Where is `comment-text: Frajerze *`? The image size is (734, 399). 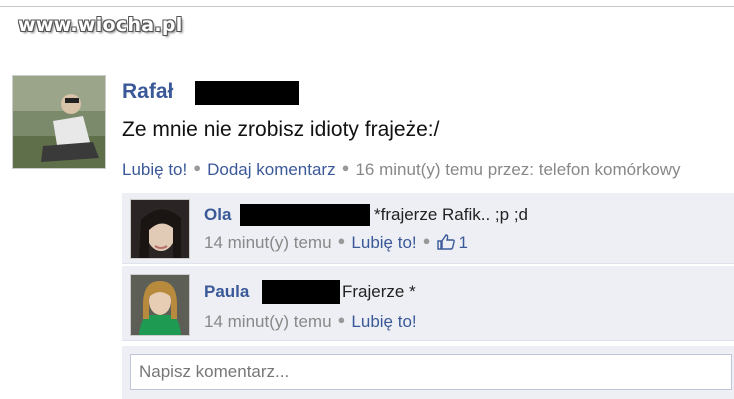 comment-text: Frajerze * is located at coordinates (379, 291).